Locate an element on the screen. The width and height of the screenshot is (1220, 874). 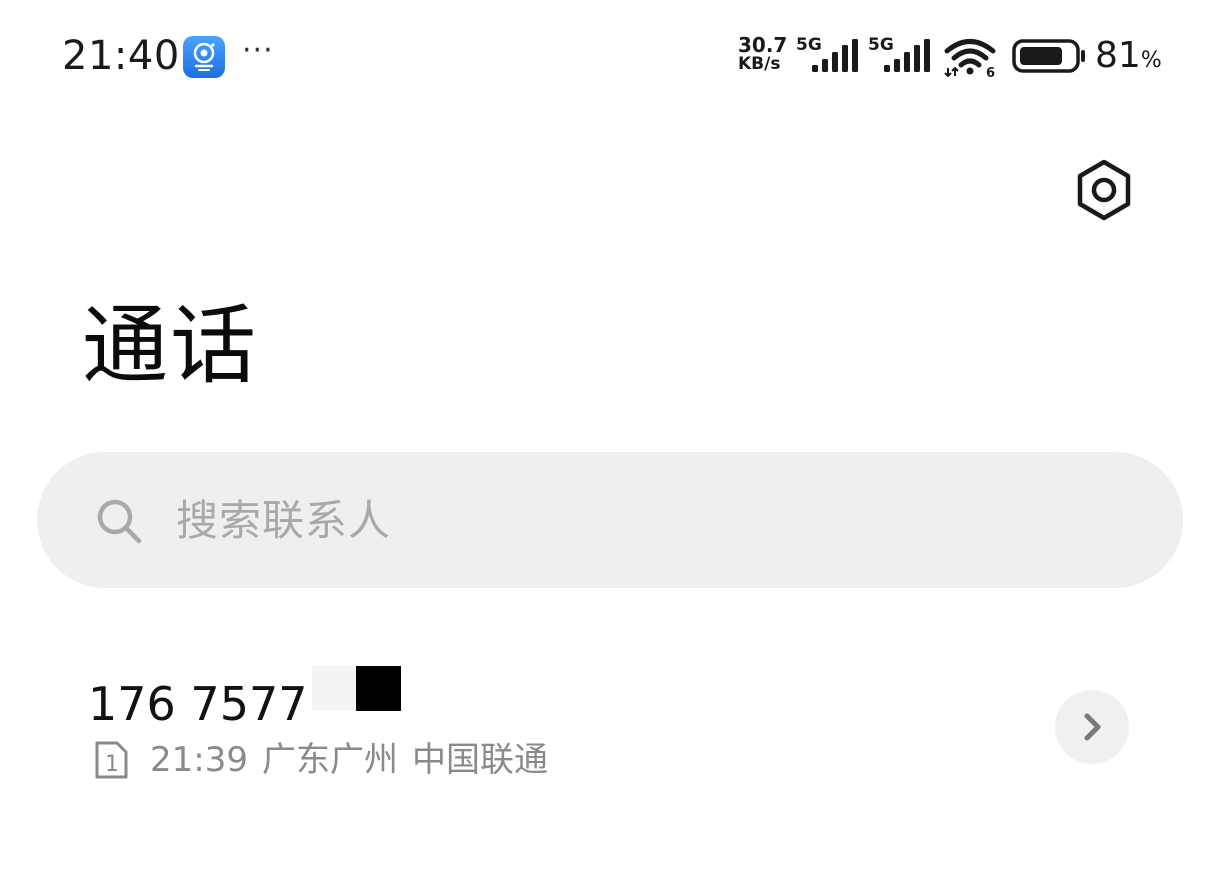
status-bar: 21:40 ··· 30.7 KB/s 5G 5G 6 81% is located at coordinates (610, 56).